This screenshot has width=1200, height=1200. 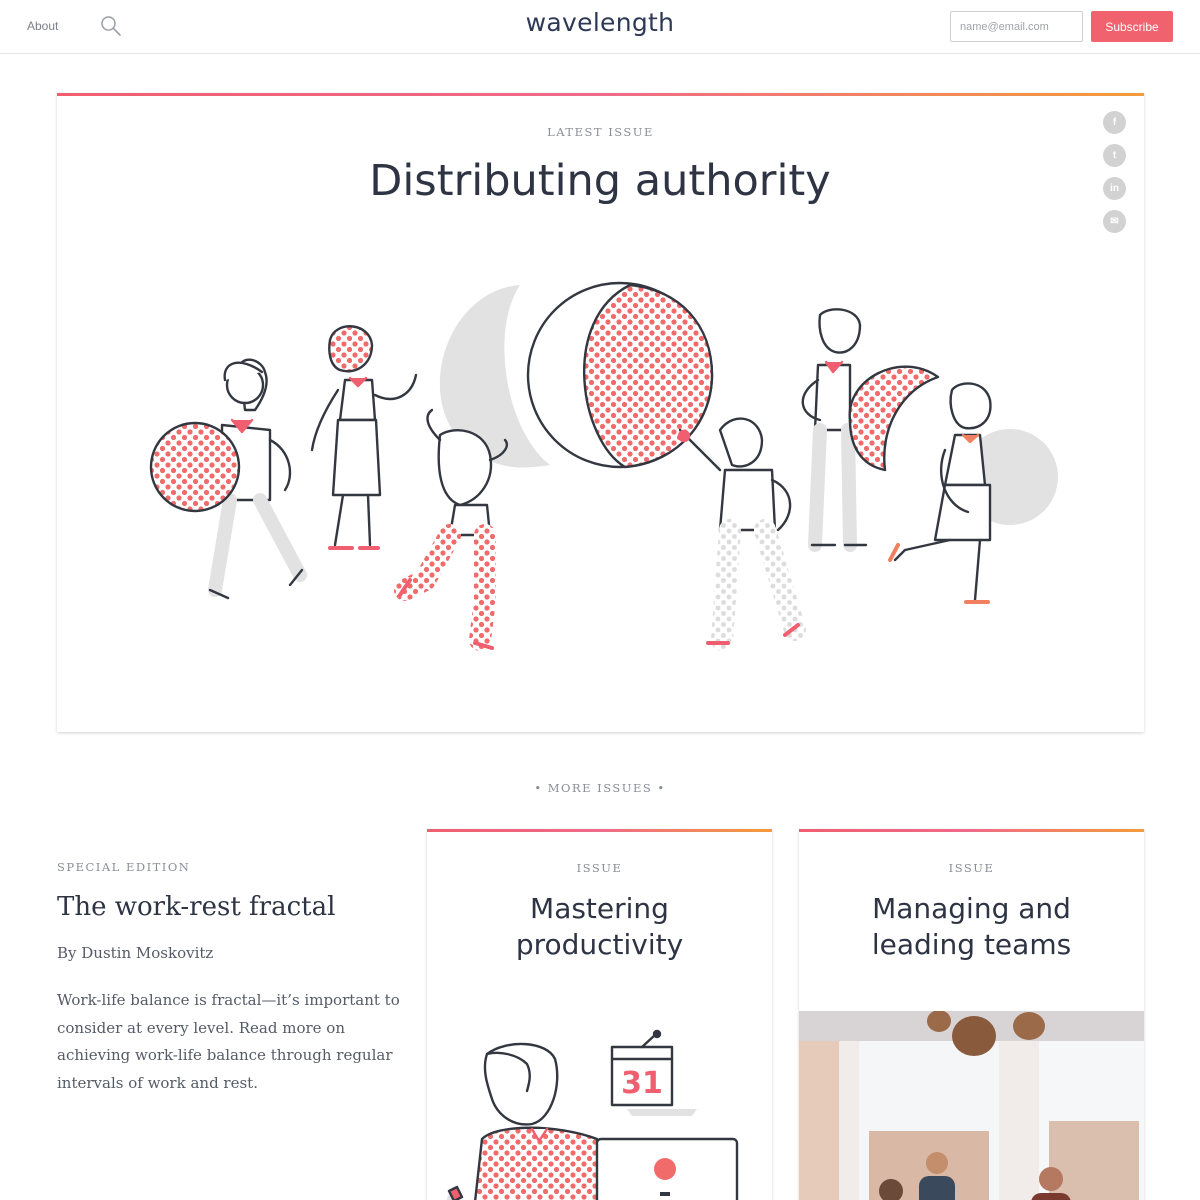 What do you see at coordinates (971, 908) in the screenshot?
I see `issue-title-line: Managing and` at bounding box center [971, 908].